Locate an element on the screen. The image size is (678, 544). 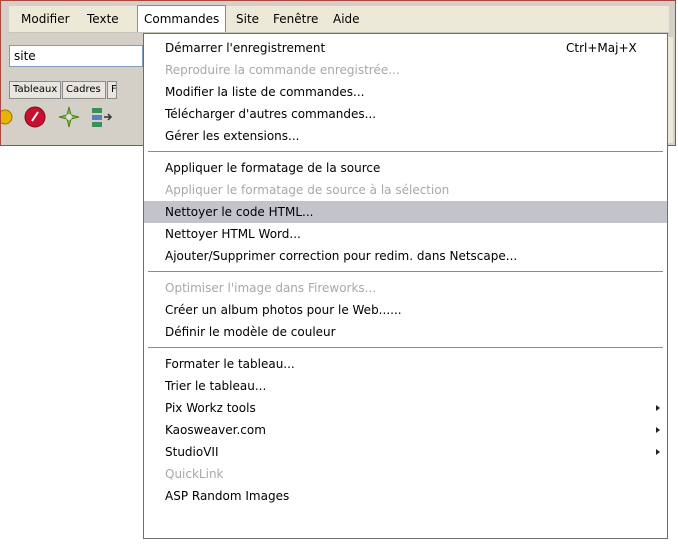
menu-item-shortcut: Ctrl+Maj+X is located at coordinates (601, 48).